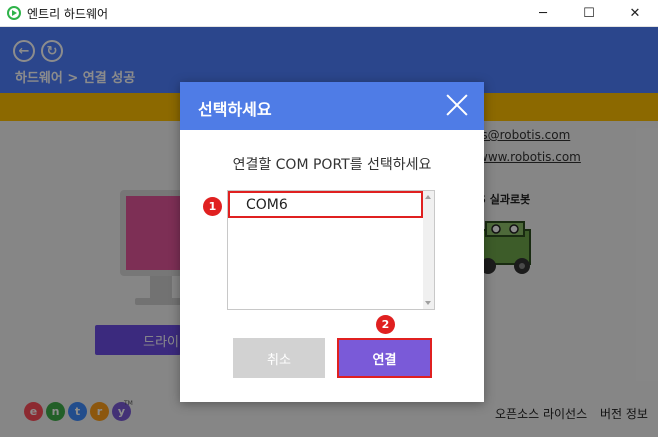 This screenshot has height=437, width=658. I want to click on window-controls: ─ ☐ ✕, so click(589, 13).